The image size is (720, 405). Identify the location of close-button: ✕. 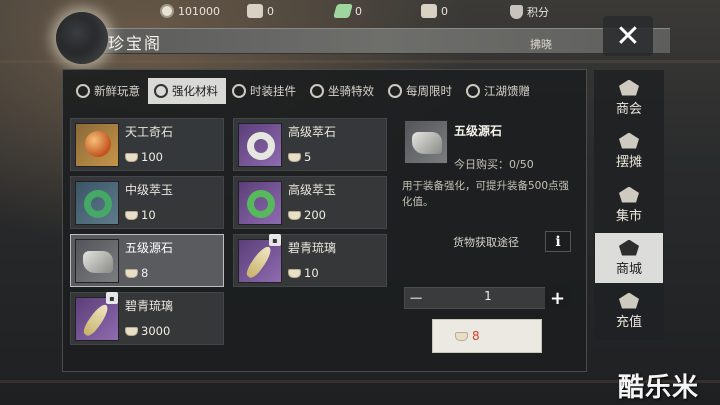
(628, 36).